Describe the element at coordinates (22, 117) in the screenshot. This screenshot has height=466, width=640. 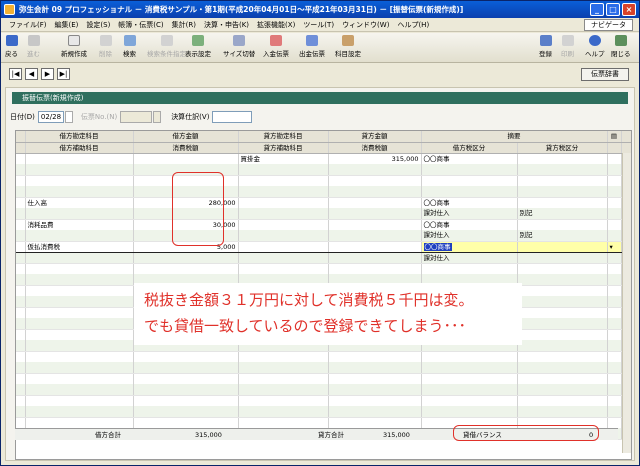
I see `date-label: 日付(D)` at that location.